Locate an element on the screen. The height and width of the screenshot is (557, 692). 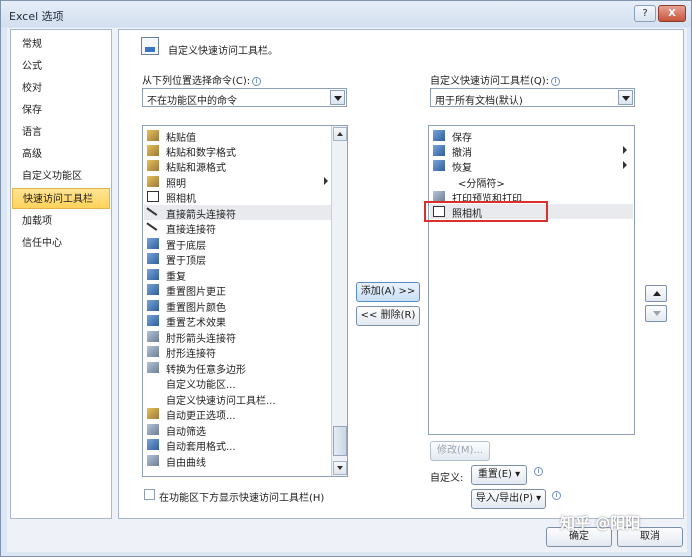
nav-item-formulas: 公式 is located at coordinates (61, 66).